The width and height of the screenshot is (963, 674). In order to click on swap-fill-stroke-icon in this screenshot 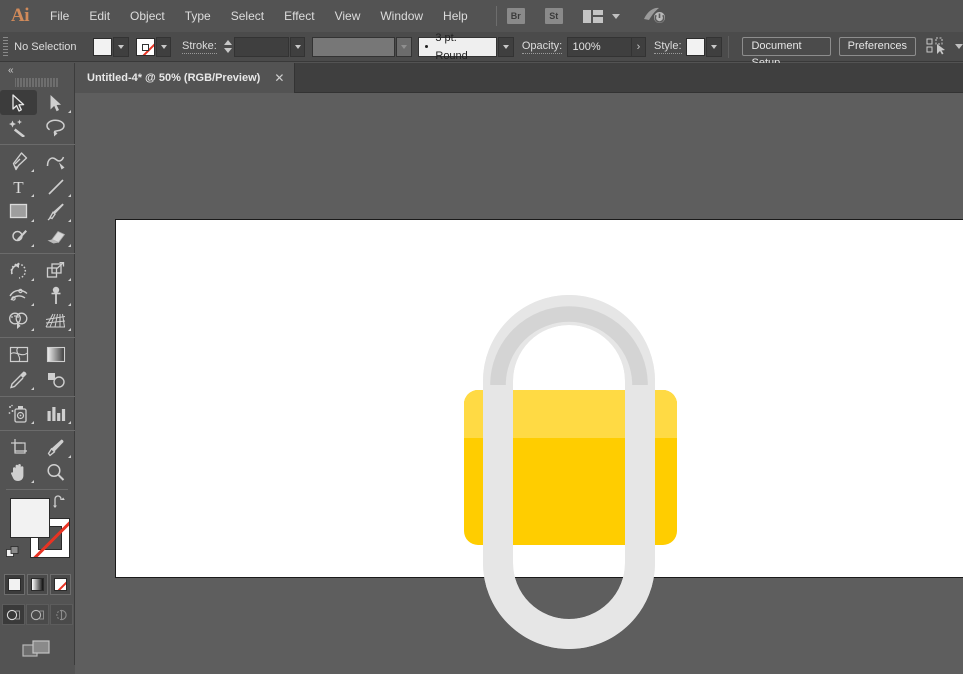, I will do `click(60, 502)`.